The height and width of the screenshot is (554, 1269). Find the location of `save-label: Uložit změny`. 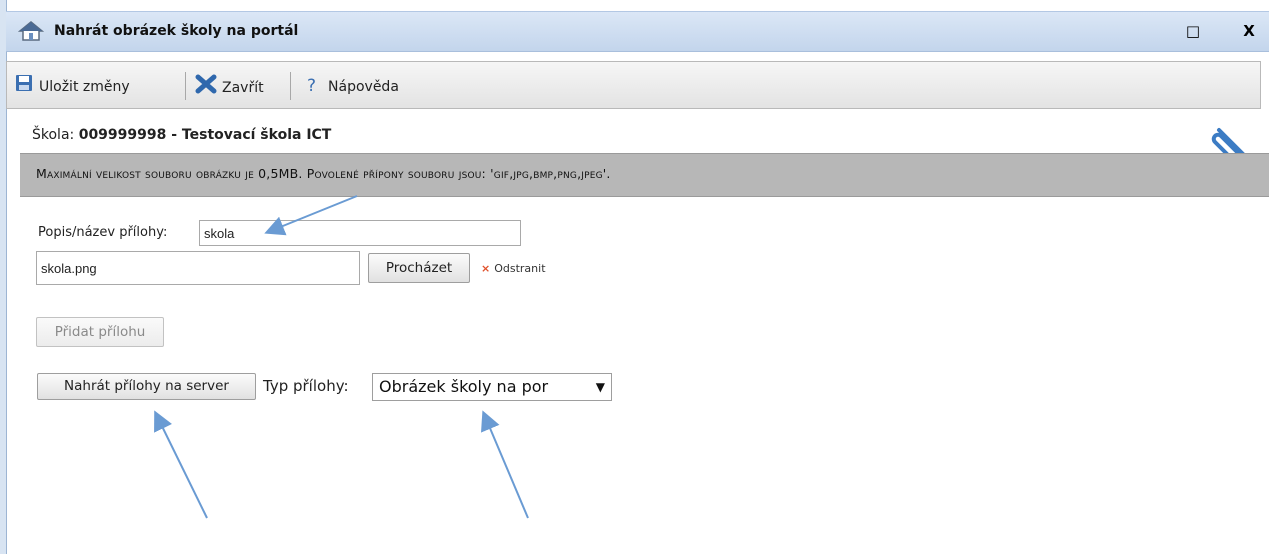

save-label: Uložit změny is located at coordinates (84, 87).